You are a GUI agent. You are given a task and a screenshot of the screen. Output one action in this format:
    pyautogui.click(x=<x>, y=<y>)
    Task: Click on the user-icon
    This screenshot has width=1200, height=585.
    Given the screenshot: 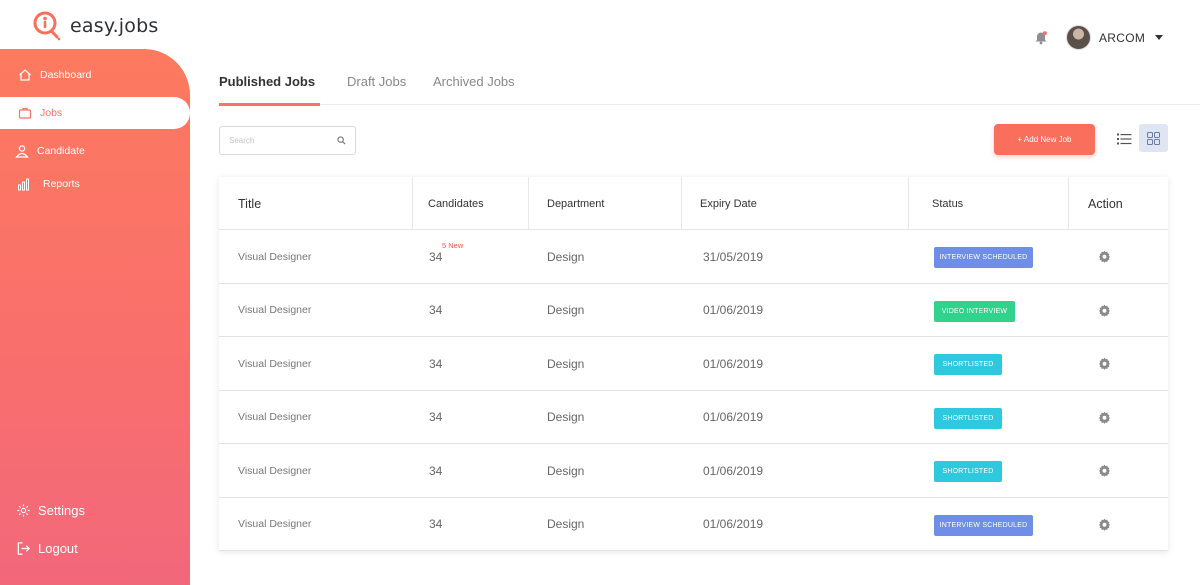 What is the action you would take?
    pyautogui.click(x=22, y=151)
    